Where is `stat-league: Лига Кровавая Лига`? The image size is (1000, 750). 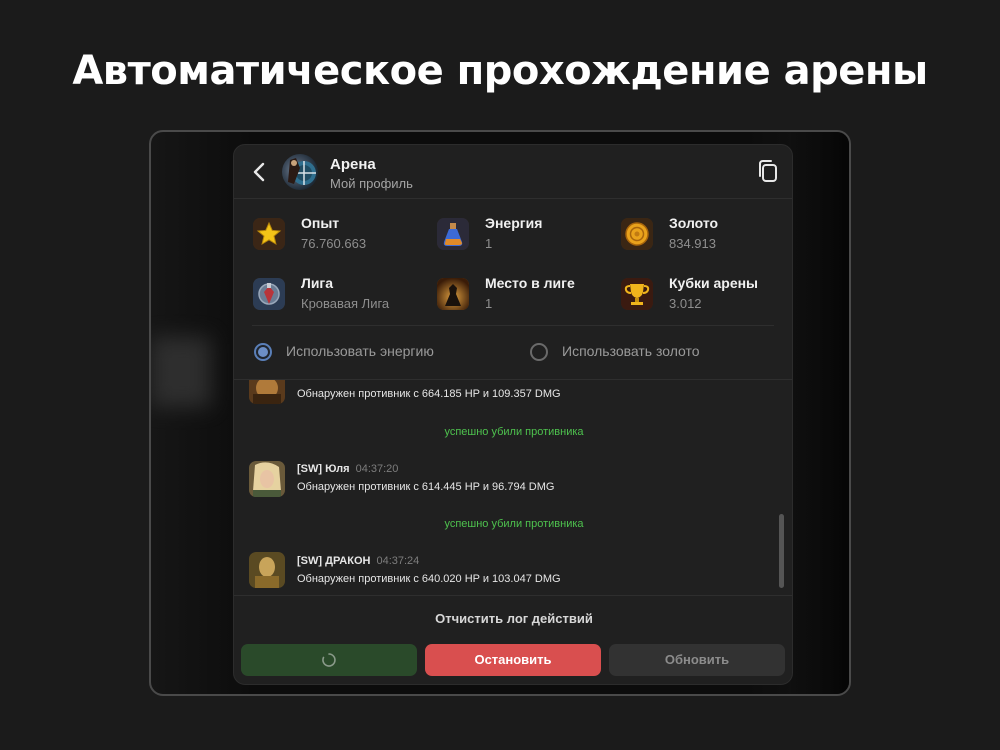
stat-league: Лига Кровавая Лига is located at coordinates (343, 297).